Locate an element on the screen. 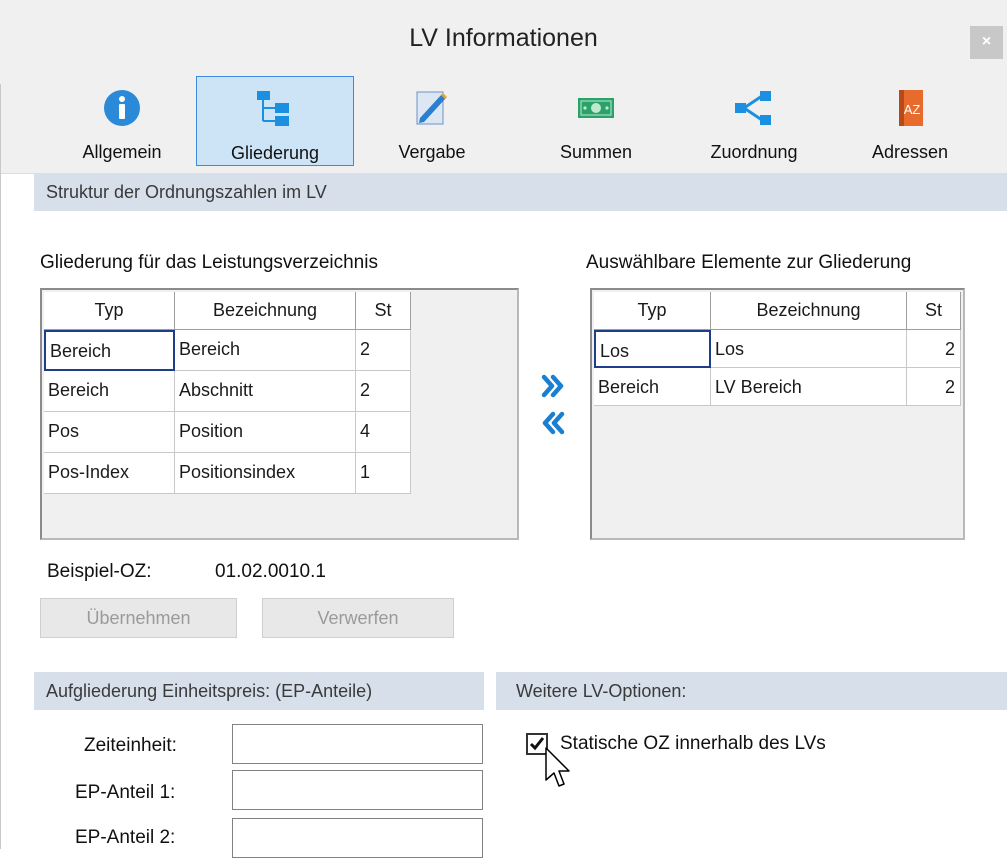 Image resolution: width=1007 pixels, height=858 pixels. cell-st: 4 is located at coordinates (383, 432).